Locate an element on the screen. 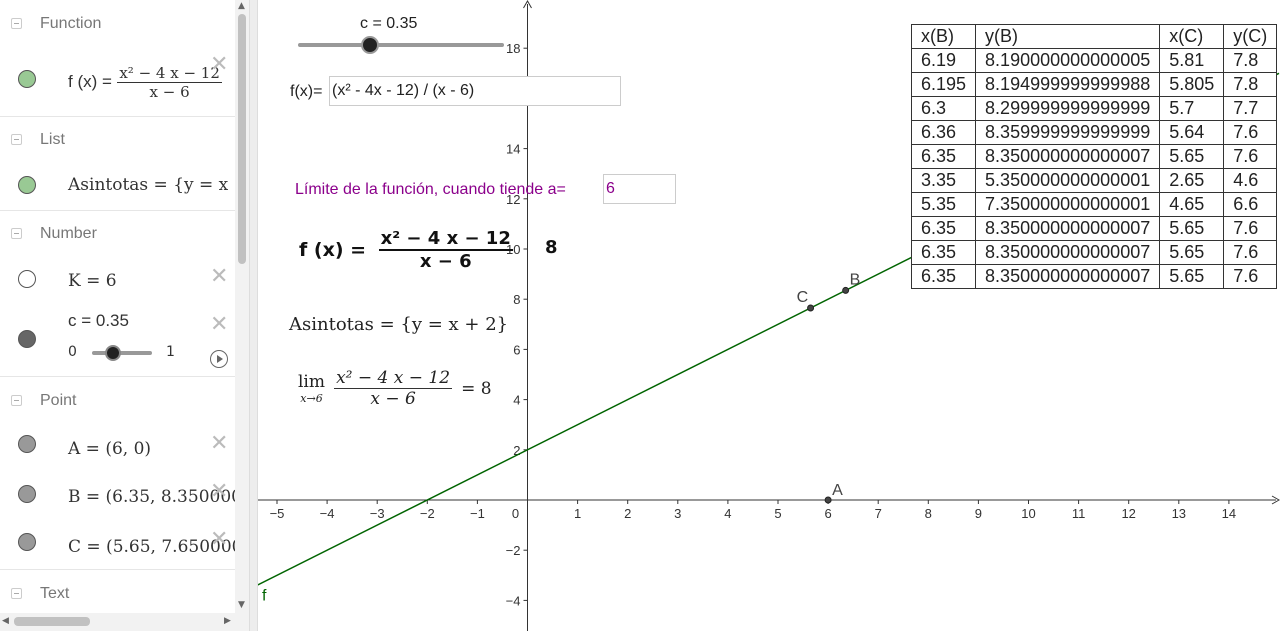 The image size is (1280, 631). table-header-cell: x(C) is located at coordinates (1192, 36).